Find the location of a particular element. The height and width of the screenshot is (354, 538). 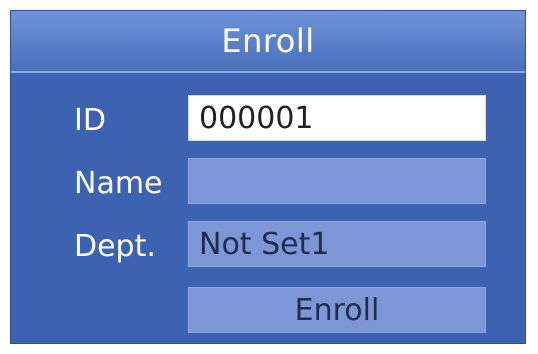

name-label: Name is located at coordinates (118, 183).